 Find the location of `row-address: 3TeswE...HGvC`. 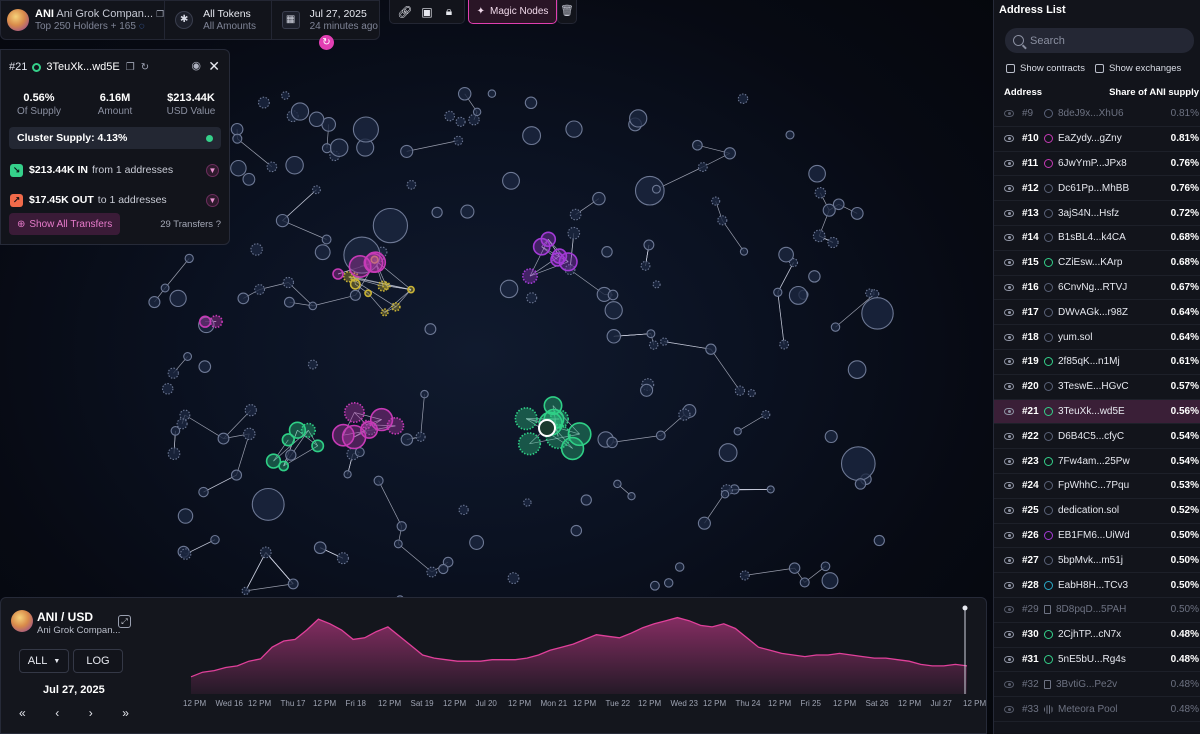

row-address: 3TeswE...HGvC is located at coordinates (1093, 386).